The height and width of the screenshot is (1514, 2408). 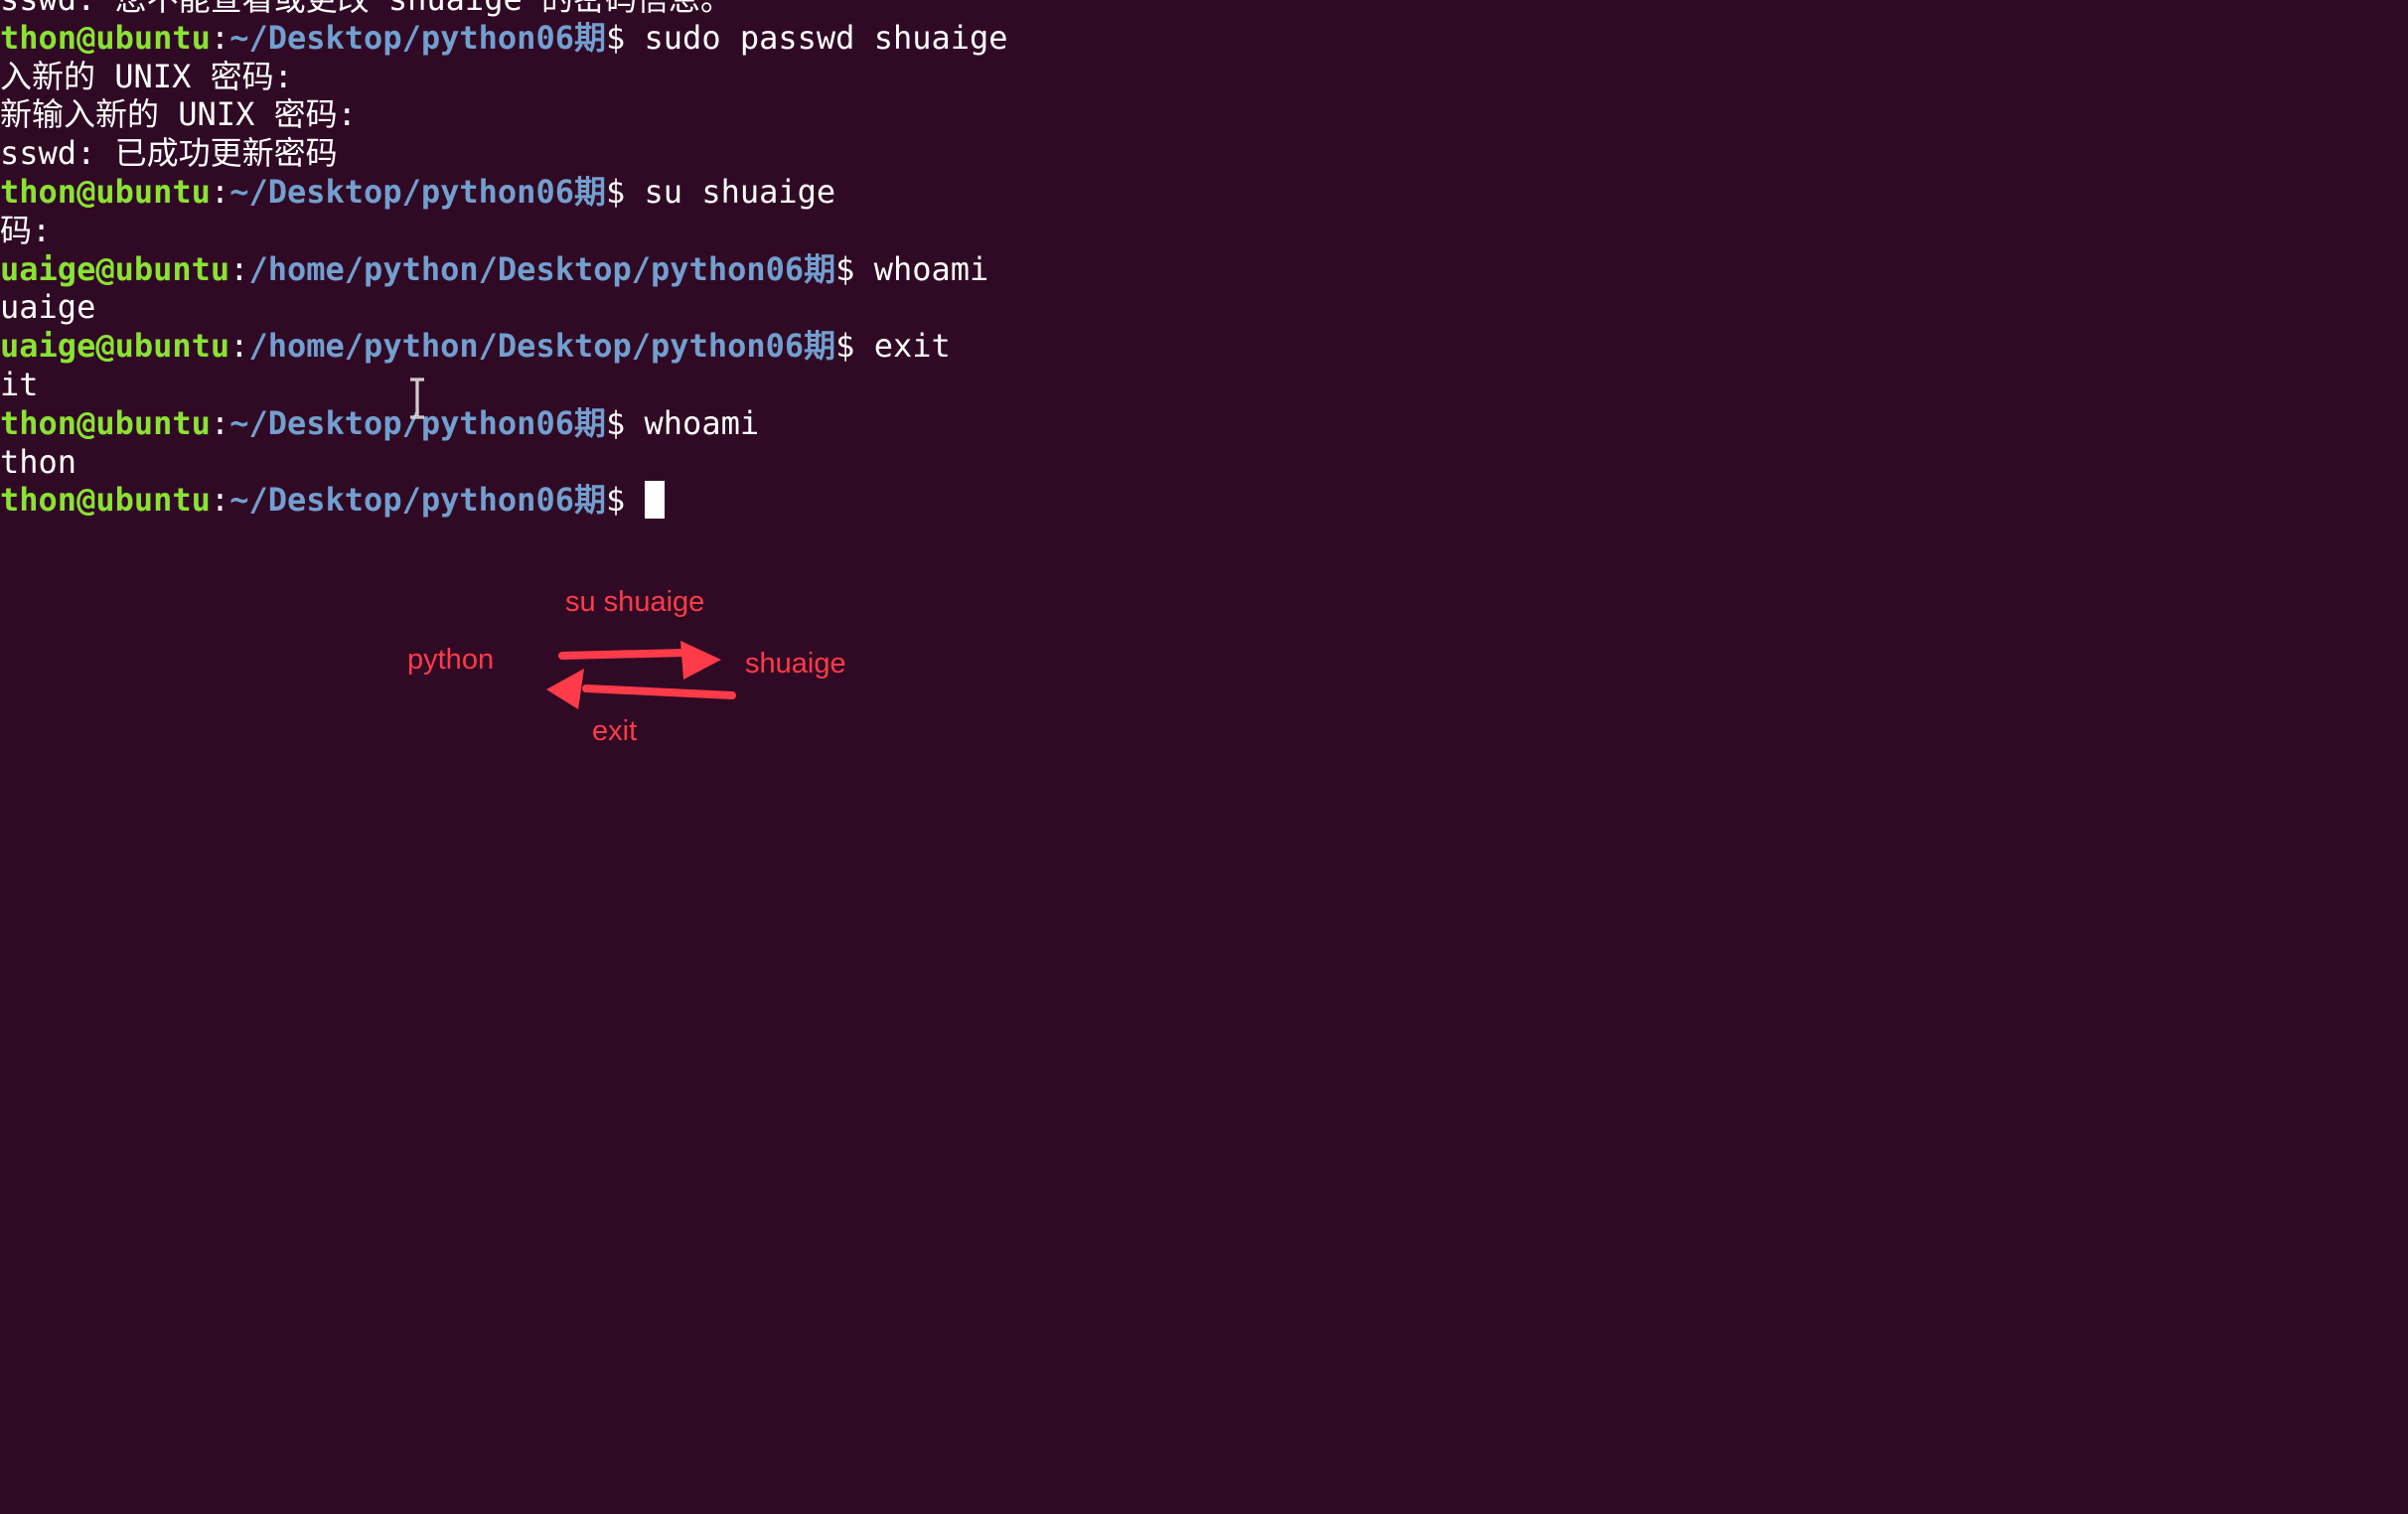 I want to click on output-text: uaige, so click(x=48, y=307).